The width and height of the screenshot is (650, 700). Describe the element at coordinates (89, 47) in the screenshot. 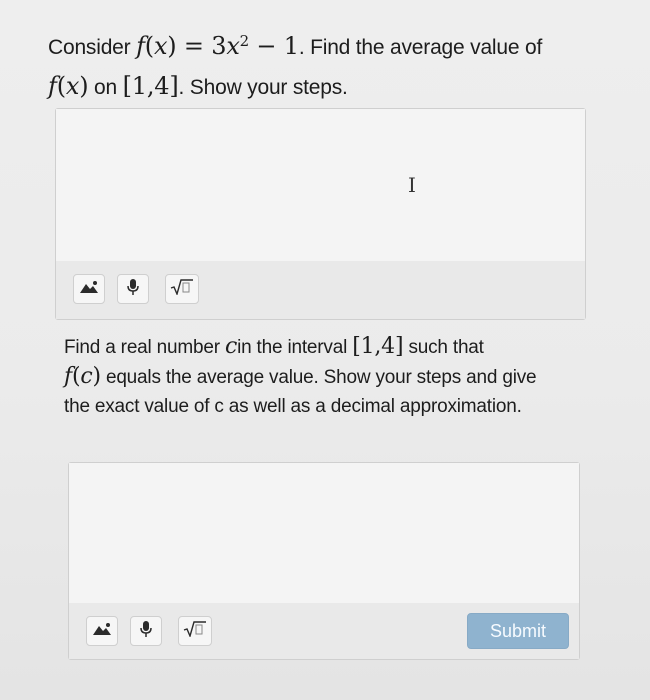

I see `q1-prefix: Consider` at that location.